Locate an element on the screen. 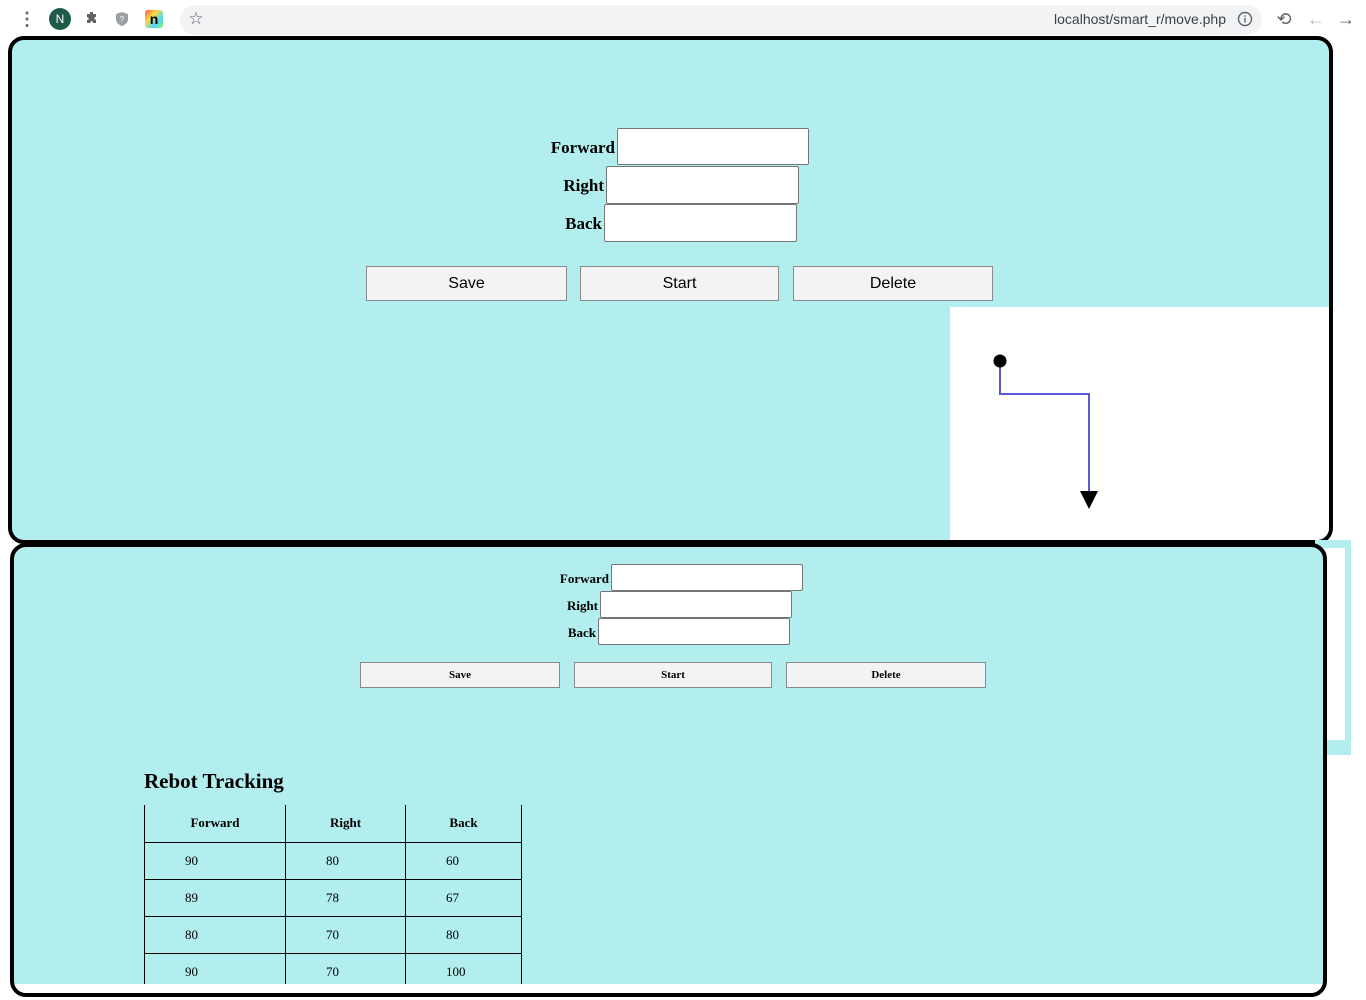  back-input is located at coordinates (700, 223).